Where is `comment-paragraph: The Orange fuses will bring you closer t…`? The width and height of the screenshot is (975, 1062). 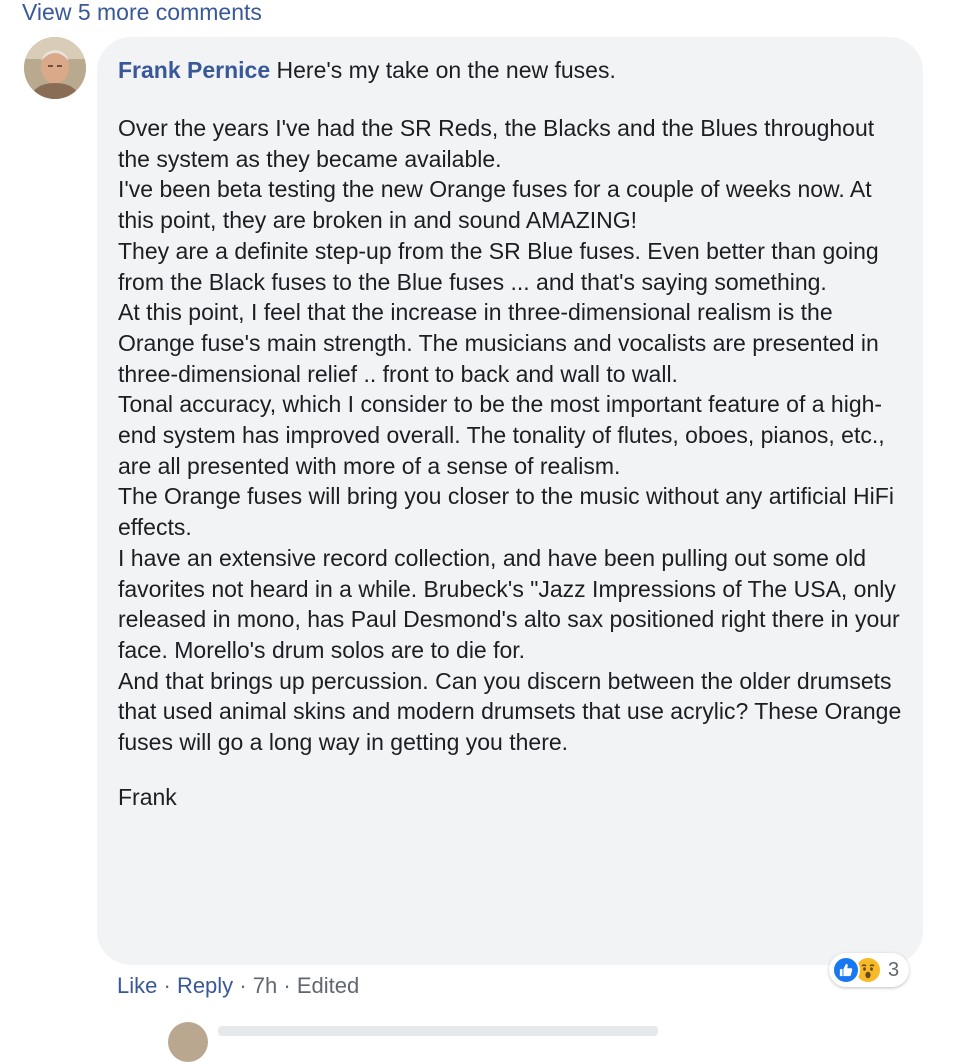
comment-paragraph: The Orange fuses will bring you closer t… is located at coordinates (506, 512).